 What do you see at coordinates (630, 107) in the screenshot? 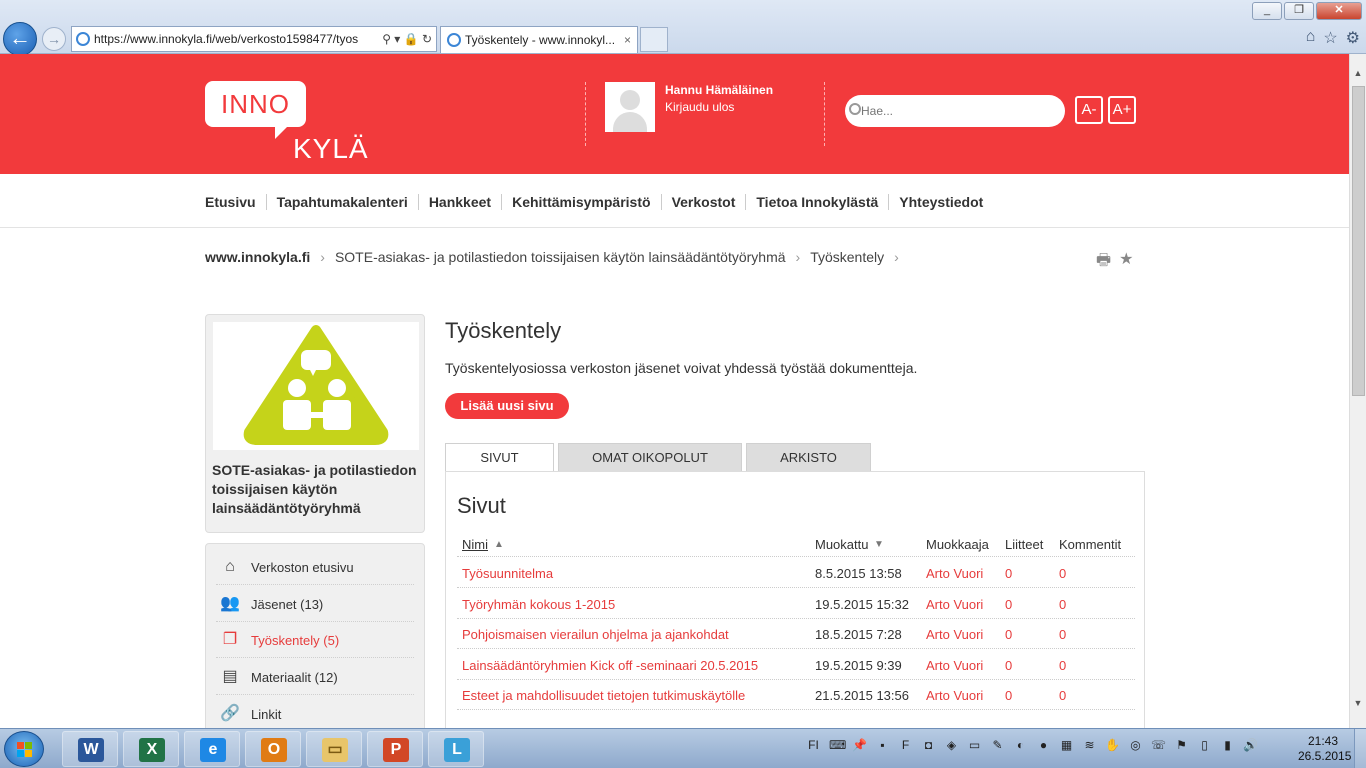
I see `avatar` at bounding box center [630, 107].